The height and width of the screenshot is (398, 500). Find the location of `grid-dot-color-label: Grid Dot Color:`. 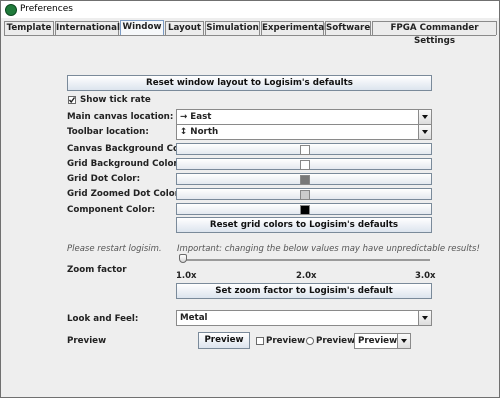

grid-dot-color-label: Grid Dot Color: is located at coordinates (104, 179).